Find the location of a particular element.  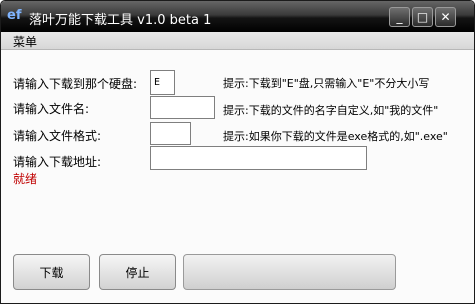

stop-button: 停止 is located at coordinates (137, 272).